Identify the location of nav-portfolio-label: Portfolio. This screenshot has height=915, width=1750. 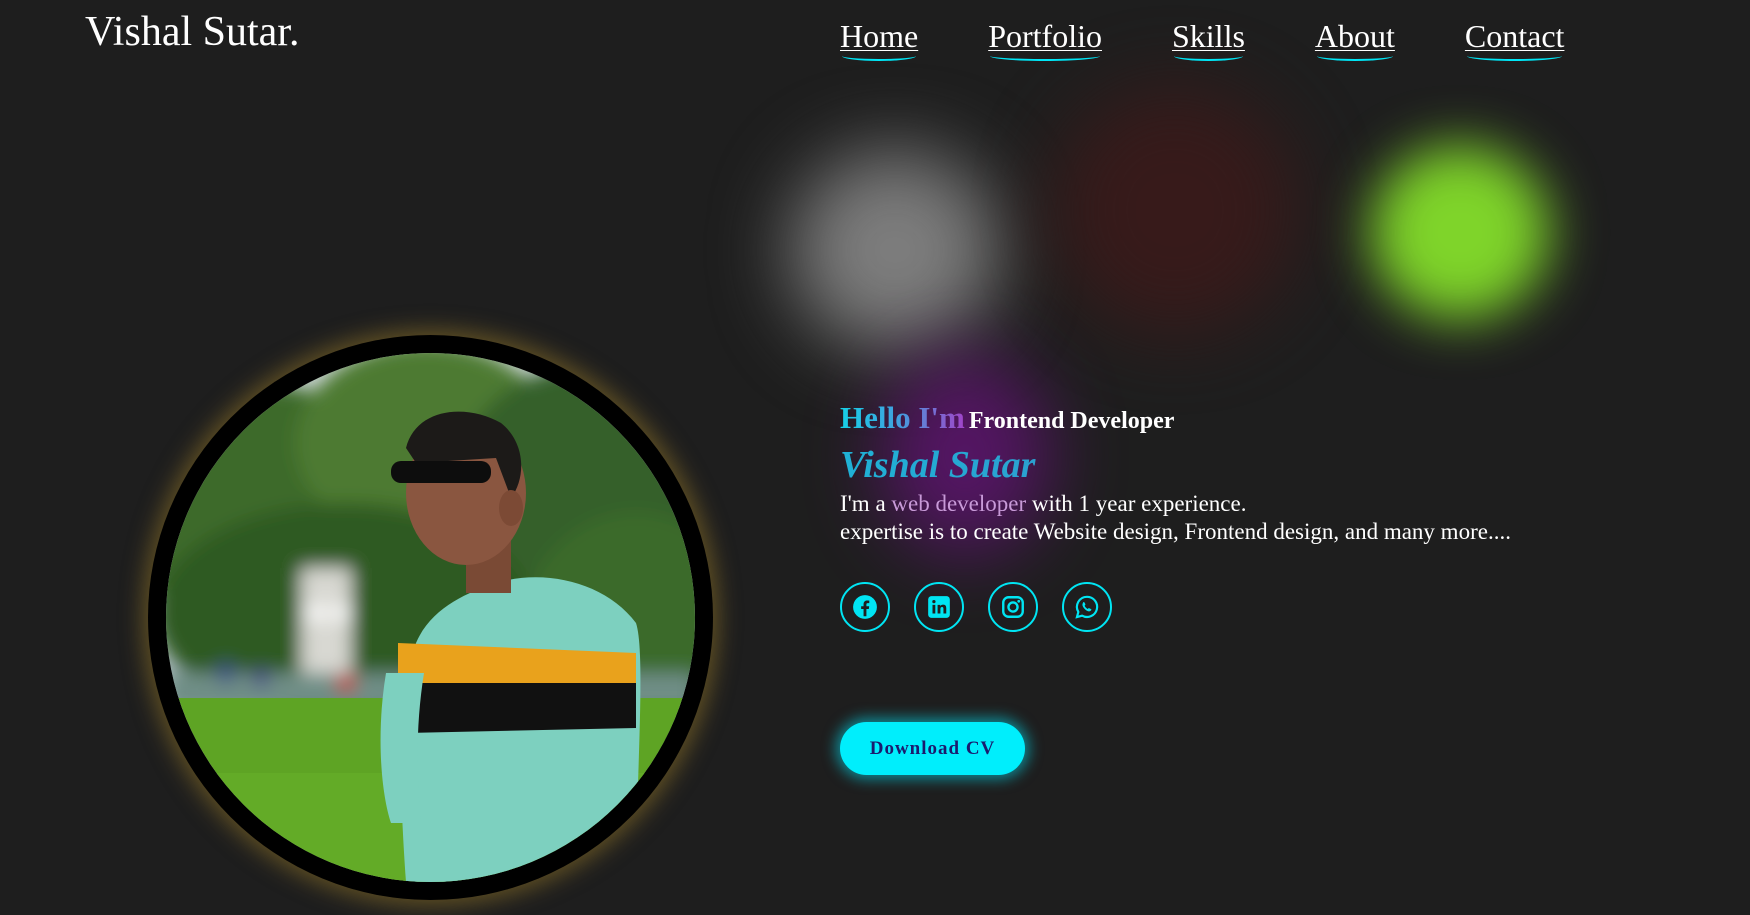
(1045, 36).